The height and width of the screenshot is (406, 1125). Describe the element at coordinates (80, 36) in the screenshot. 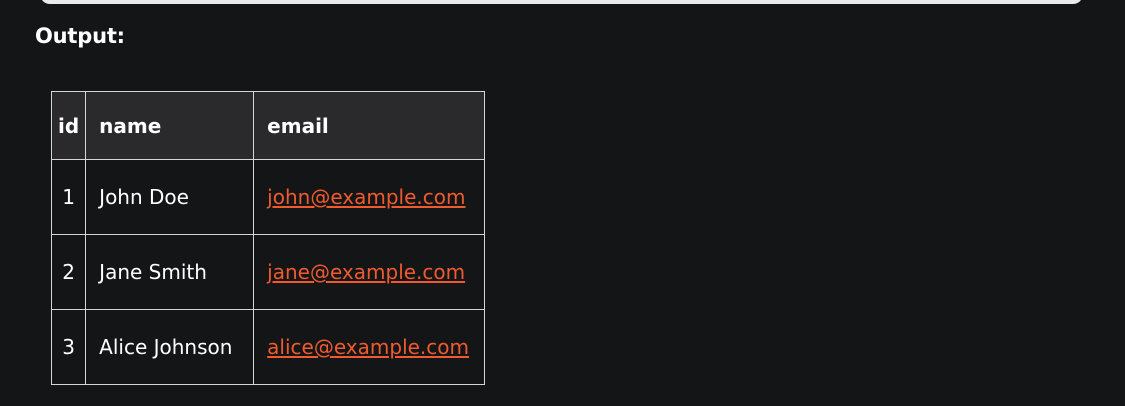

I see `output-label: Output:` at that location.